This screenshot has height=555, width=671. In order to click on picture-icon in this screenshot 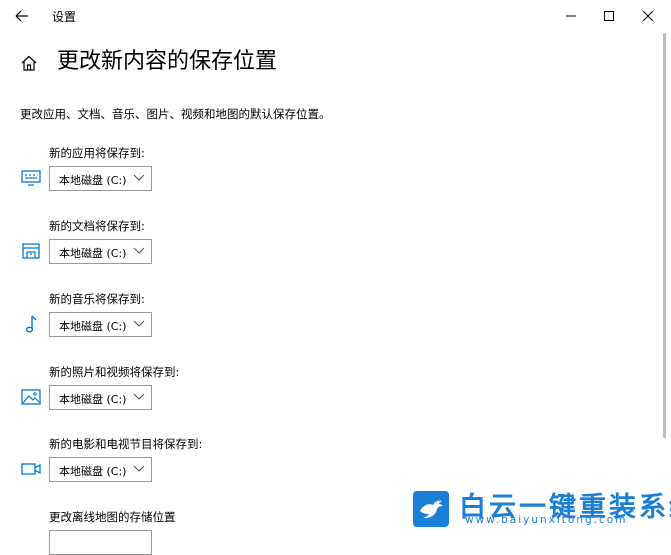, I will do `click(31, 397)`.